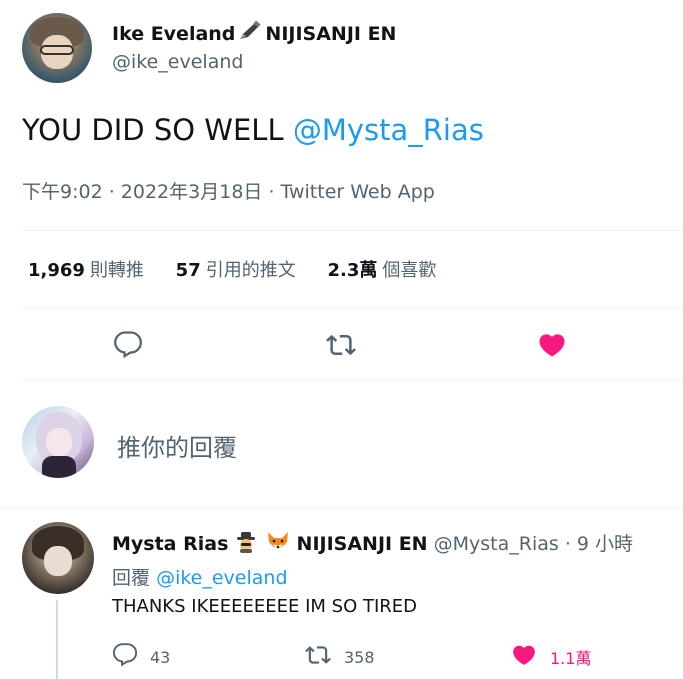 This screenshot has width=683, height=679. I want to click on reply-like-count: 1.1萬, so click(571, 658).